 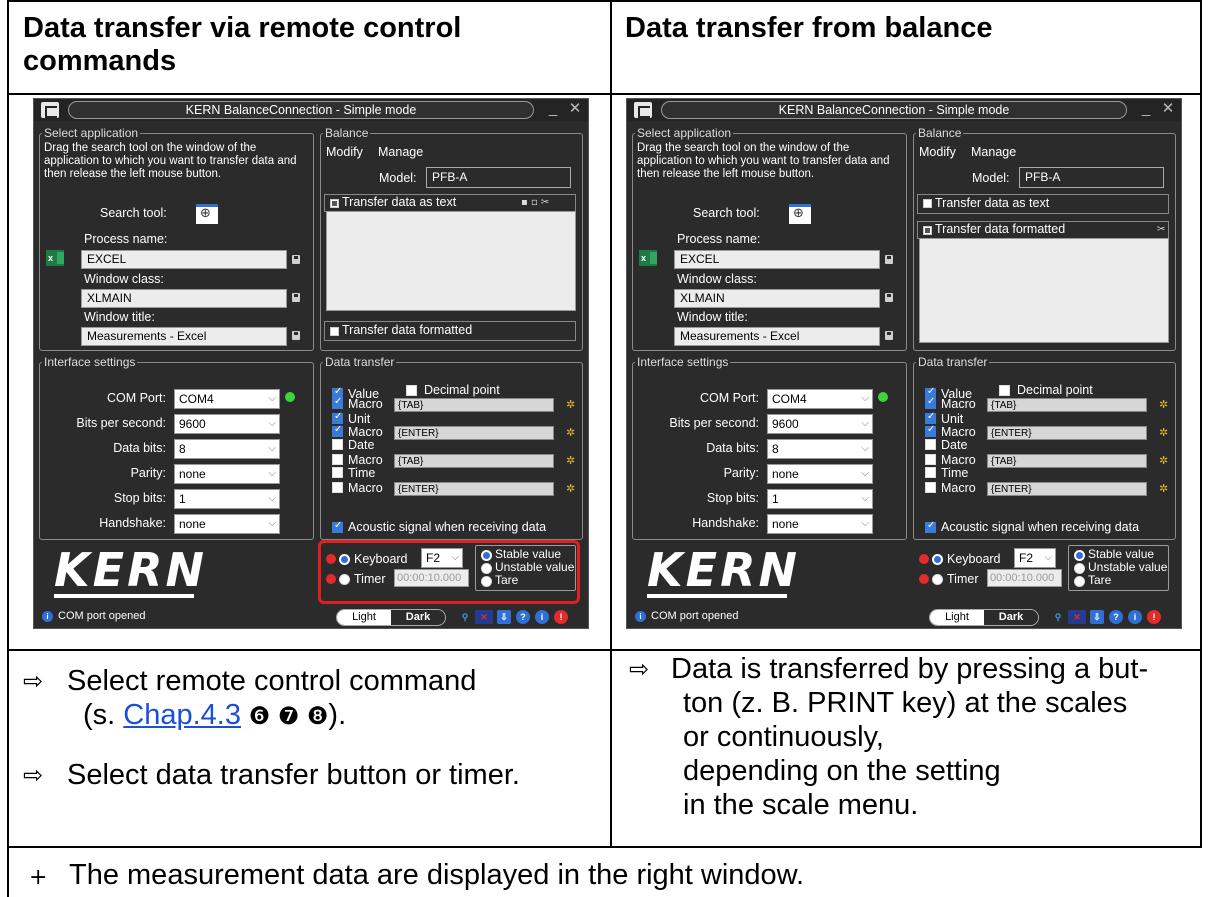 I want to click on formatted-tools-icon: ✂, so click(x=1161, y=229).